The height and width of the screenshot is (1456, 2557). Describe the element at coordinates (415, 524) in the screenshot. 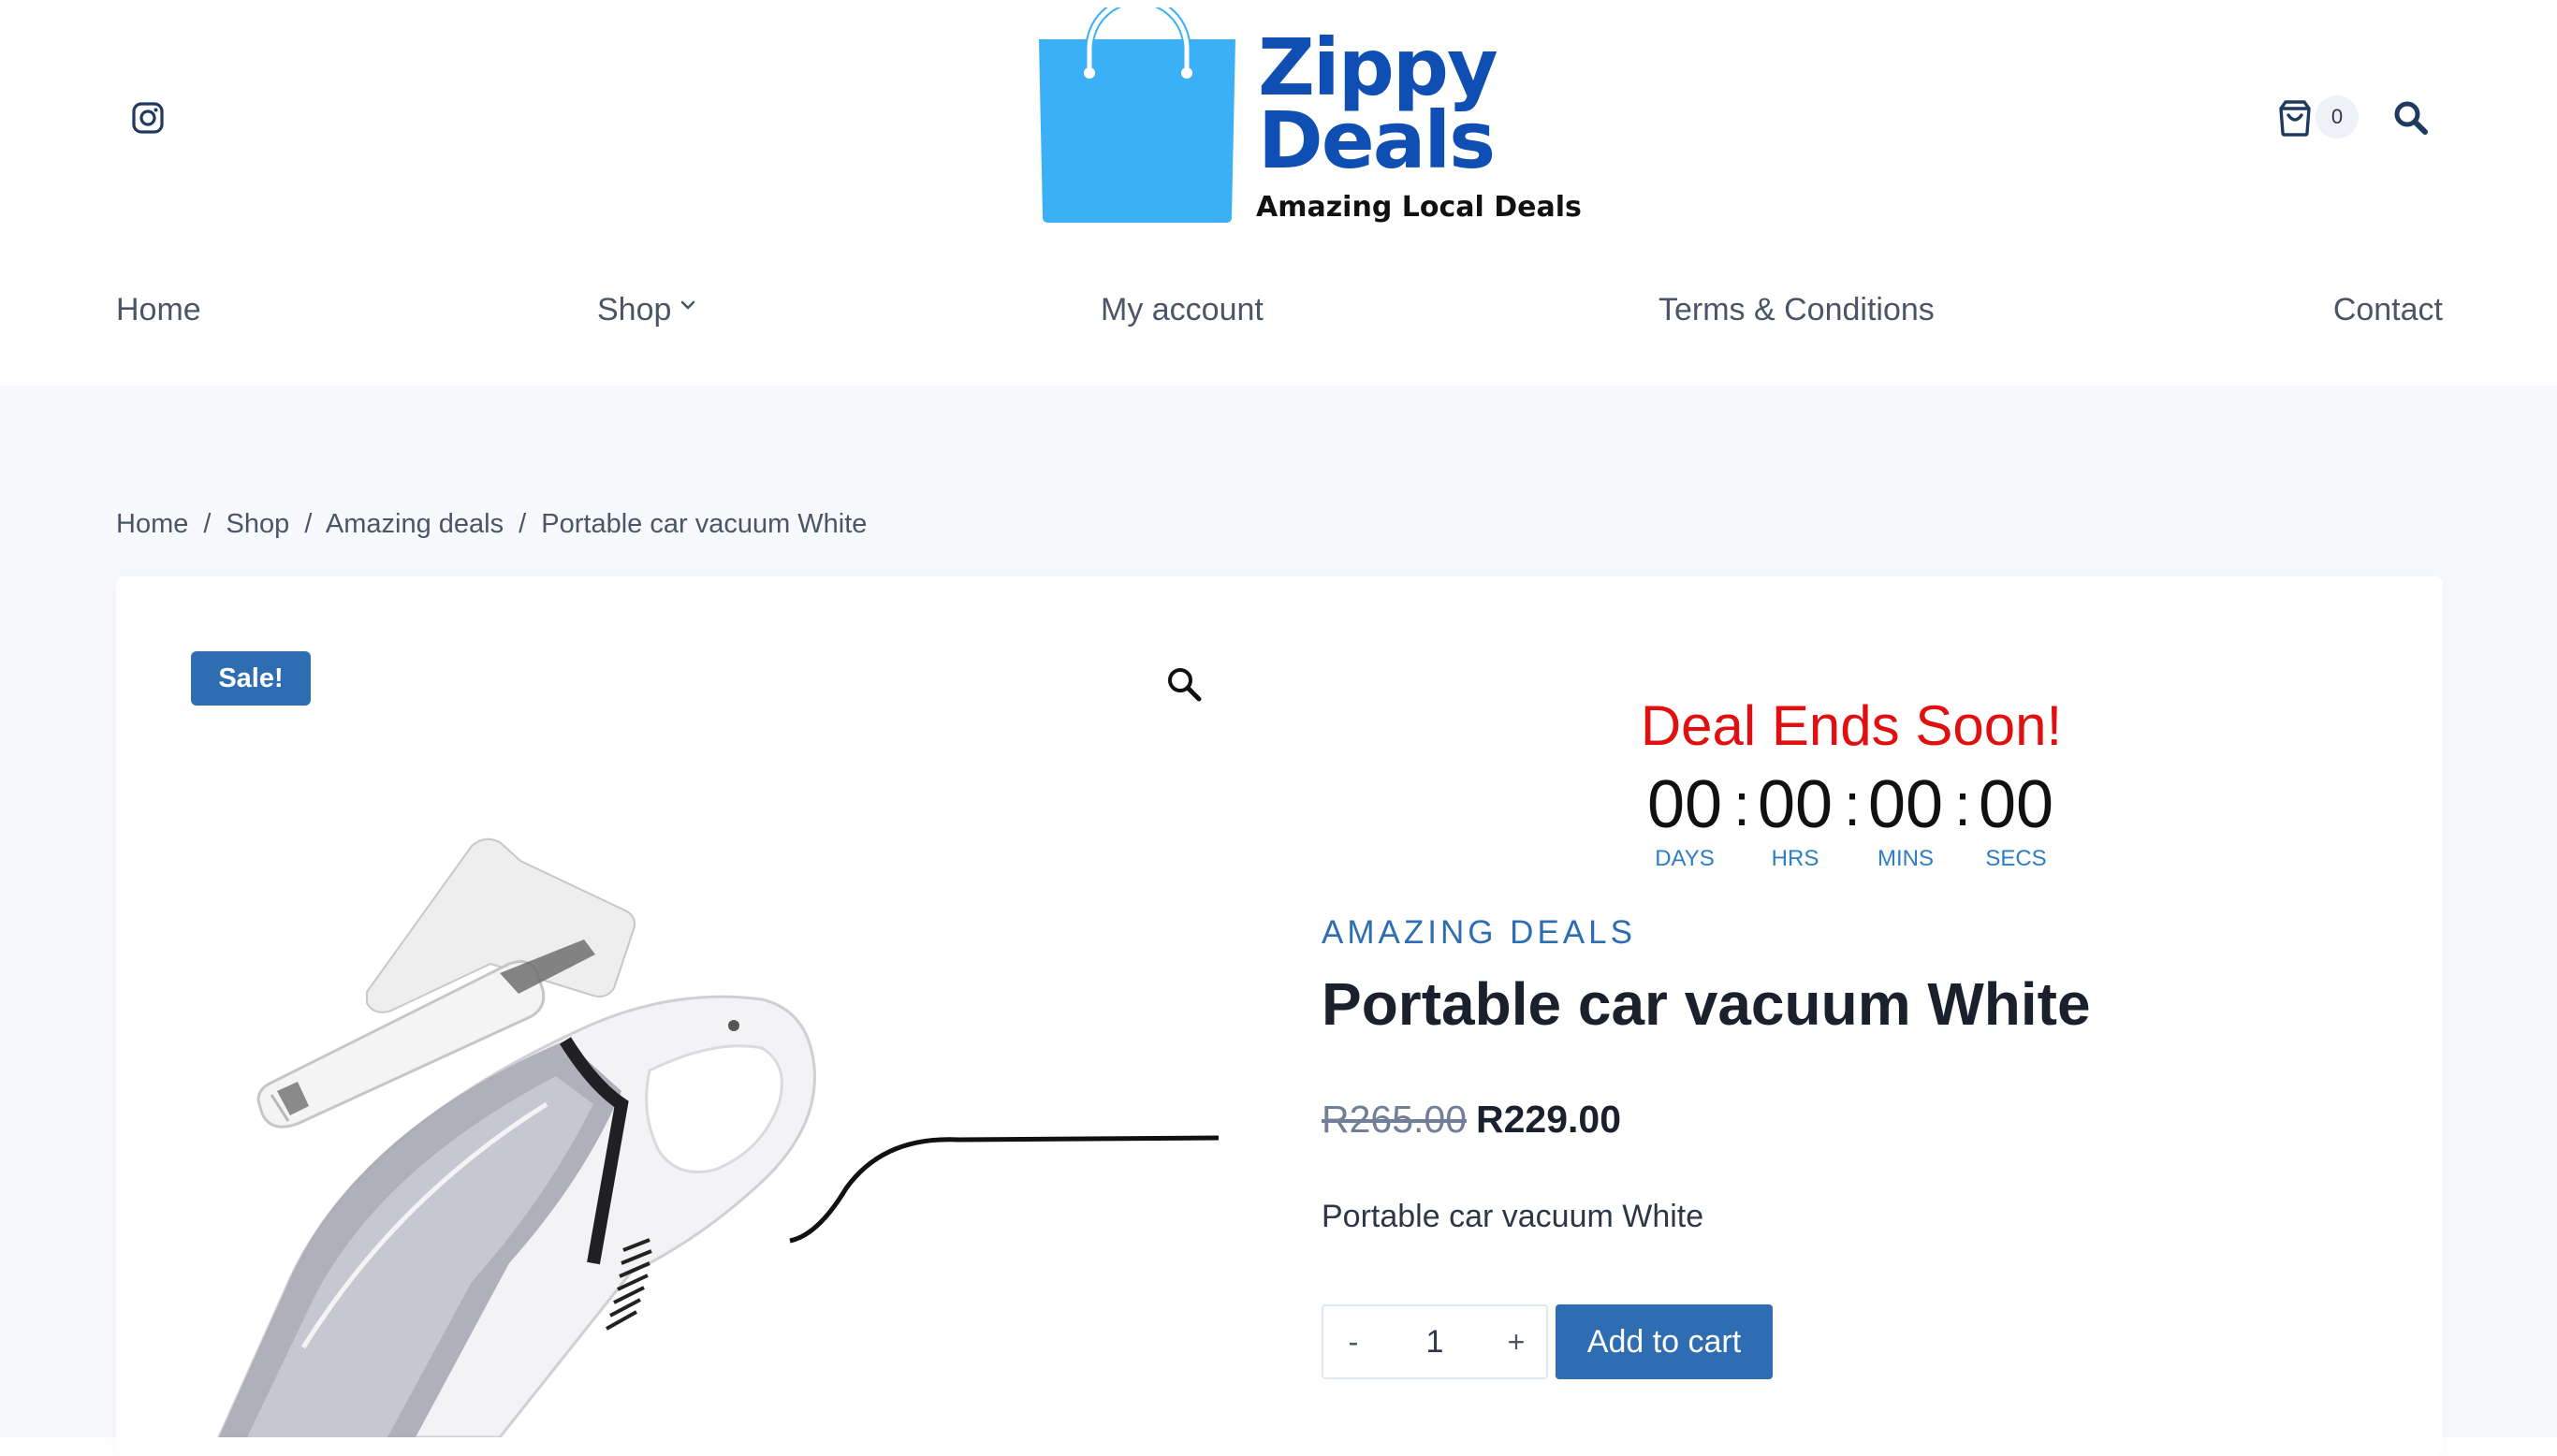

I see `breadcrumb-category: Amazing deals` at that location.